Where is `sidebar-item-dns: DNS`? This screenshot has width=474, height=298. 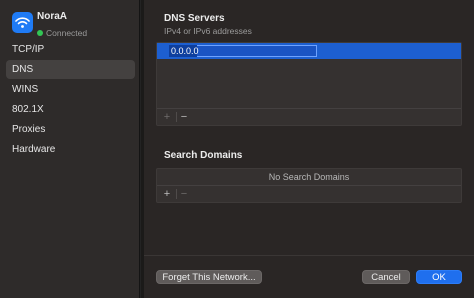 sidebar-item-dns: DNS is located at coordinates (70, 69).